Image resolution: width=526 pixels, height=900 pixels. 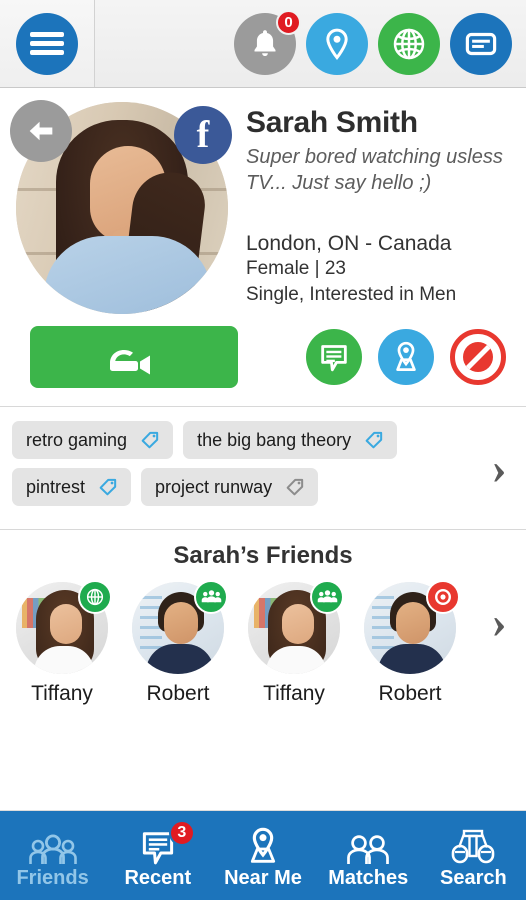 I want to click on nav-item-recent: 3 Recent, so click(x=157, y=855).